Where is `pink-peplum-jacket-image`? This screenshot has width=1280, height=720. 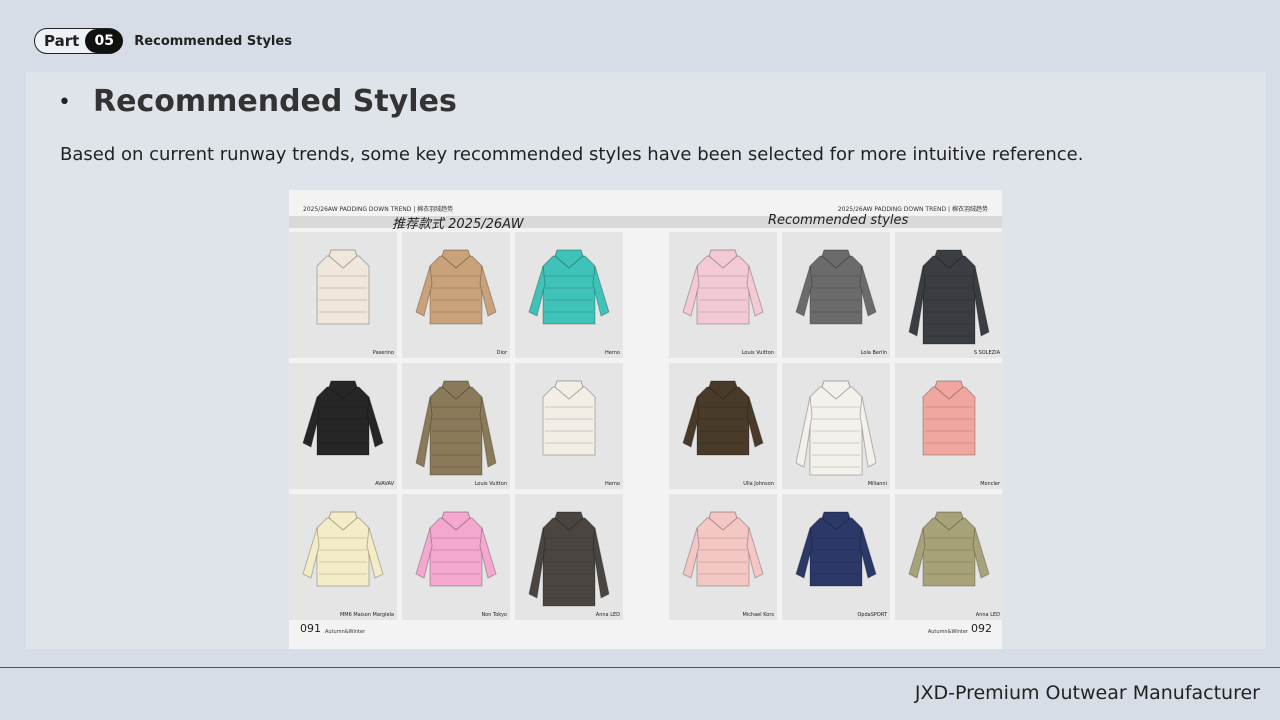
pink-peplum-jacket-image is located at coordinates (456, 549).